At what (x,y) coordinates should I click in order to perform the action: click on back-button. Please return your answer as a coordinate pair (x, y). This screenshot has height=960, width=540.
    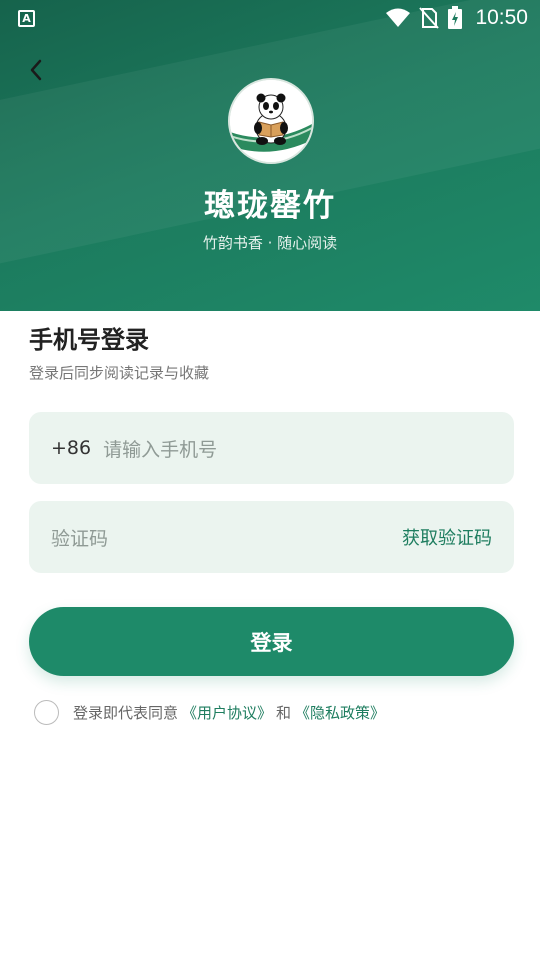
    Looking at the image, I should click on (36, 70).